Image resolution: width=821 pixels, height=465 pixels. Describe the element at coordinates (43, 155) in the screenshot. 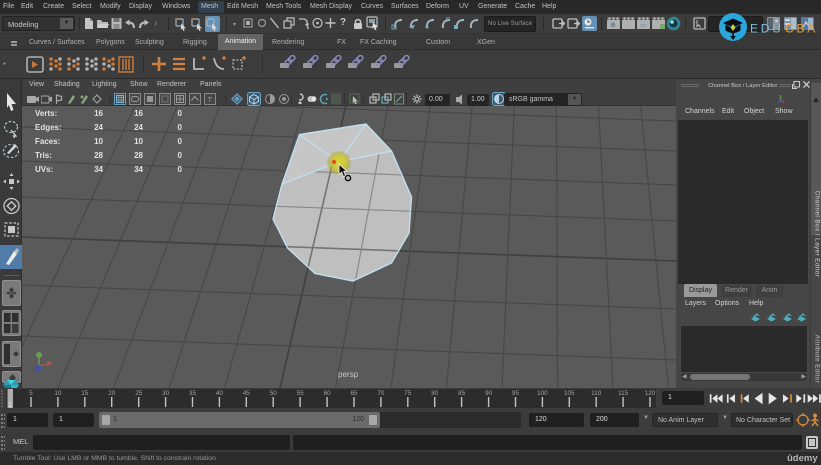

I see `svg-text: Tris:` at that location.